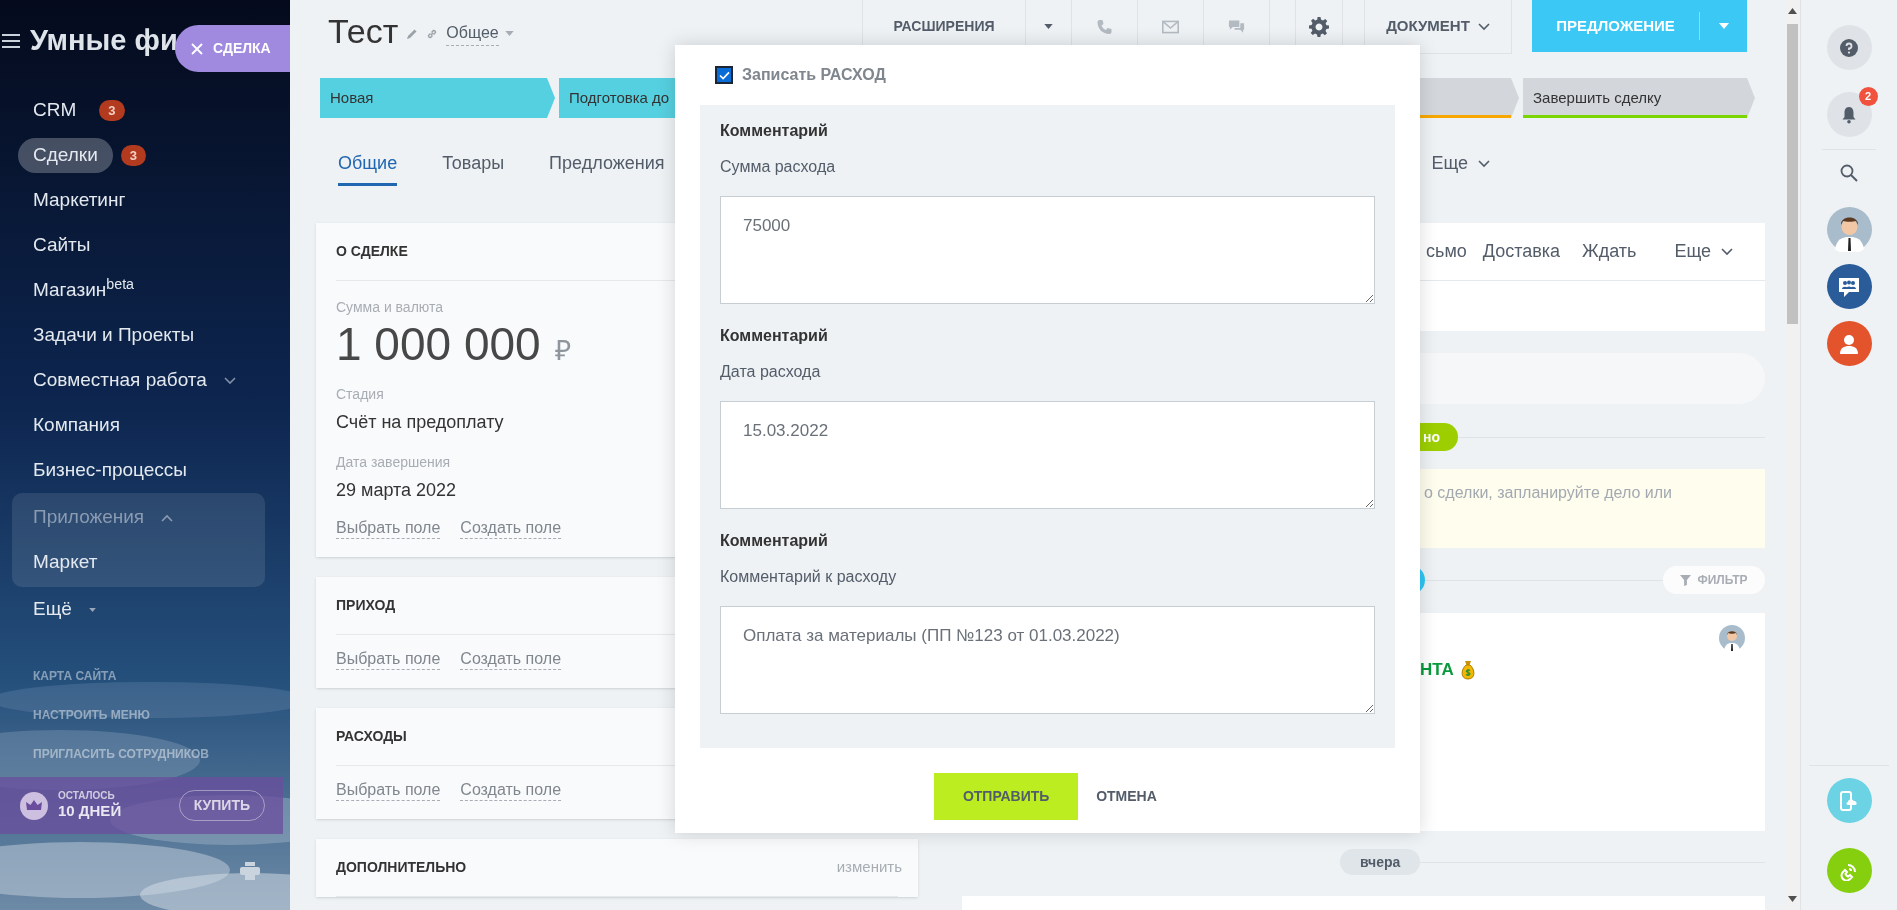 This screenshot has height=910, width=1897. Describe the element at coordinates (1104, 26) in the screenshot. I see `phone-icon` at that location.